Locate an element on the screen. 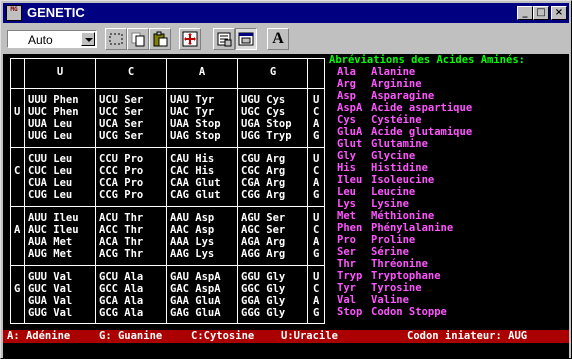  legend-item: Glut Glutamine is located at coordinates (382, 144).